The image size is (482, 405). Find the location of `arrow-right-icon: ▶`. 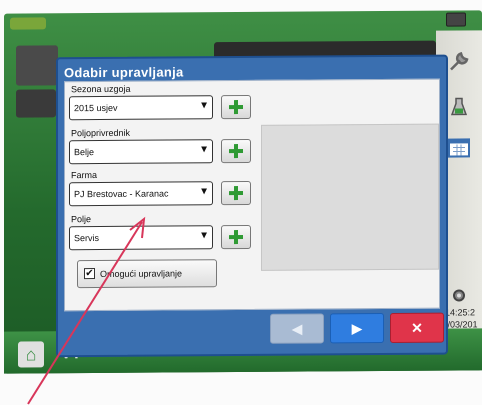

arrow-right-icon: ▶ is located at coordinates (357, 327).